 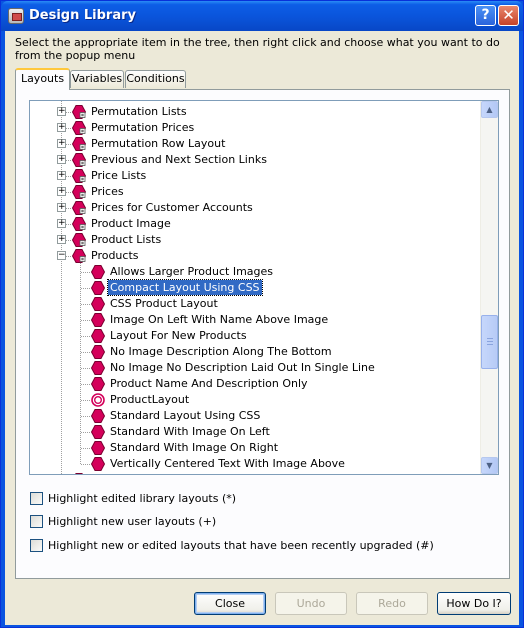 I want to click on tree-item-label: Standard Layout Using CSS, so click(x=185, y=415).